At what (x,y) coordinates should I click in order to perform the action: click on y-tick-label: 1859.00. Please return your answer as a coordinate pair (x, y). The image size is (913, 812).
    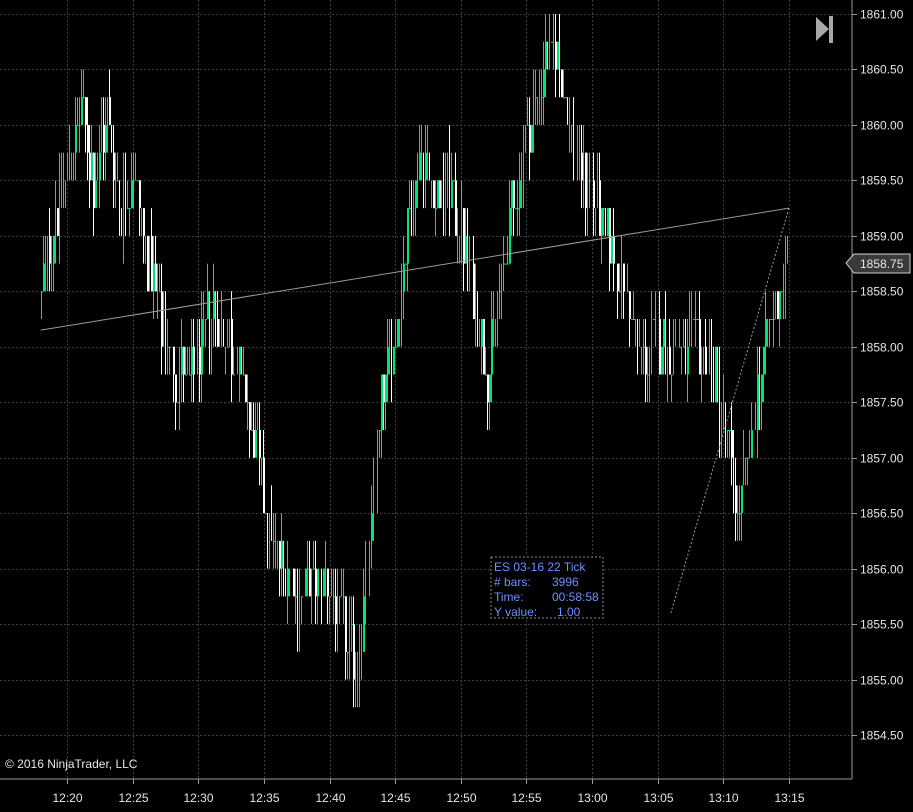
    Looking at the image, I should click on (882, 237).